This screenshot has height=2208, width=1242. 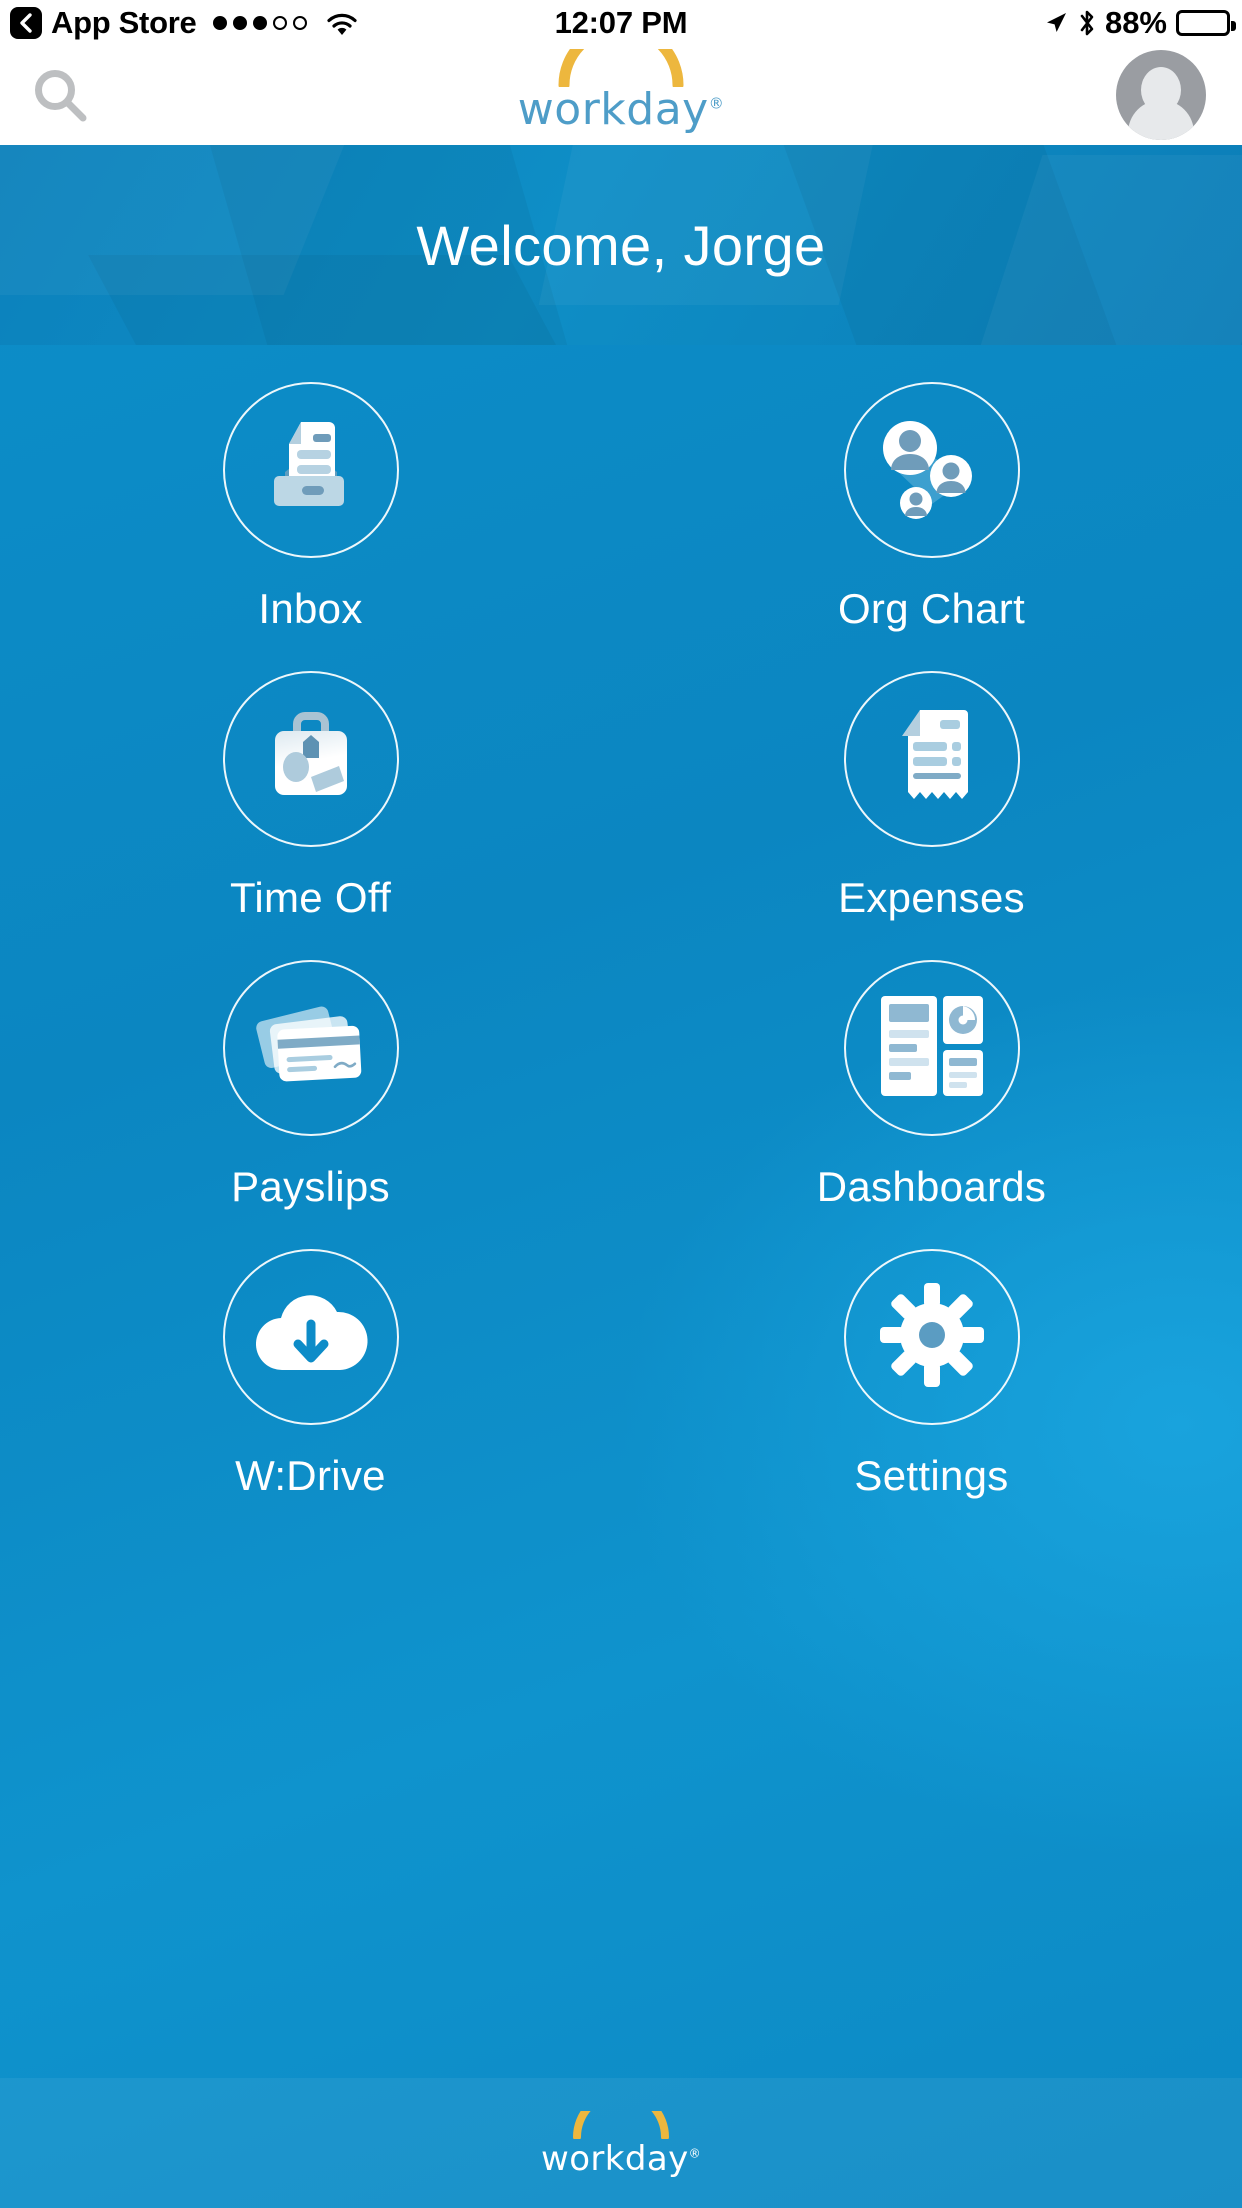 What do you see at coordinates (621, 78) in the screenshot?
I see `workday-logo: workday®` at bounding box center [621, 78].